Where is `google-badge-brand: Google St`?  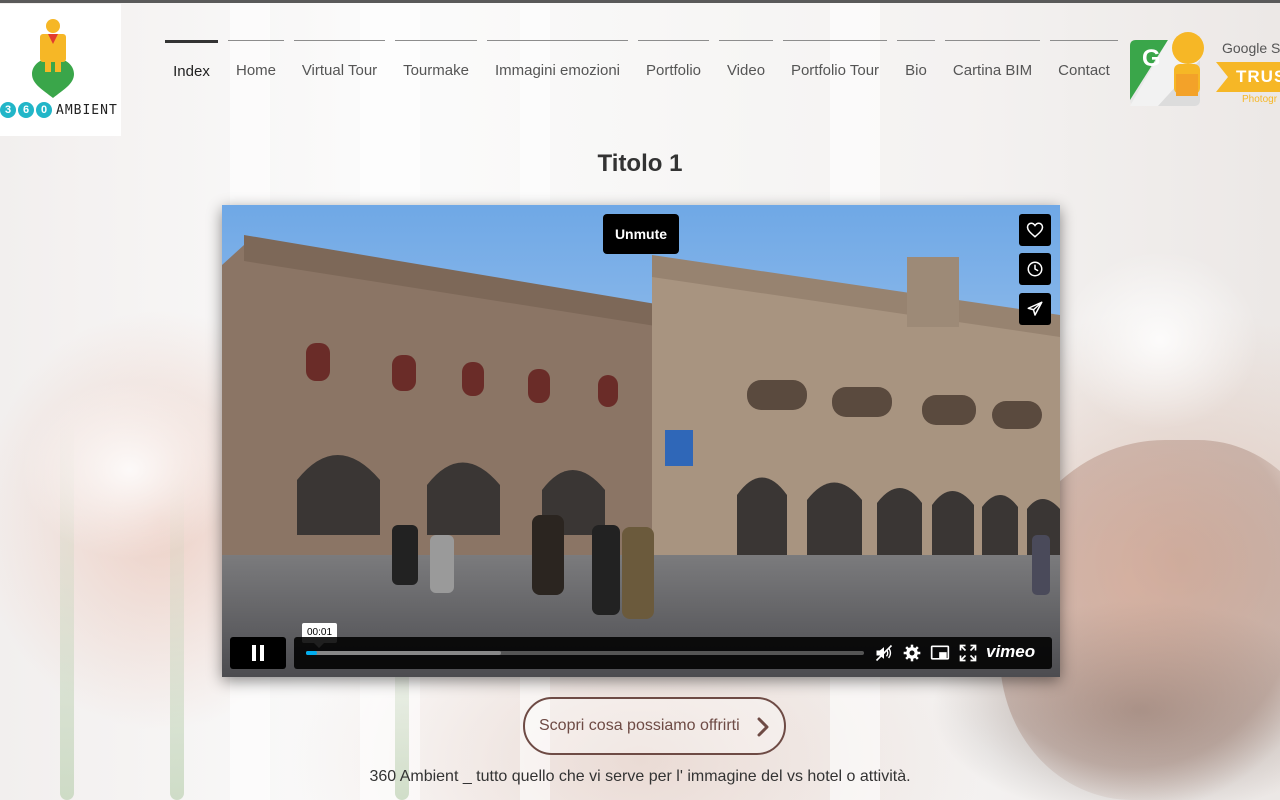
google-badge-brand: Google St is located at coordinates (1251, 48).